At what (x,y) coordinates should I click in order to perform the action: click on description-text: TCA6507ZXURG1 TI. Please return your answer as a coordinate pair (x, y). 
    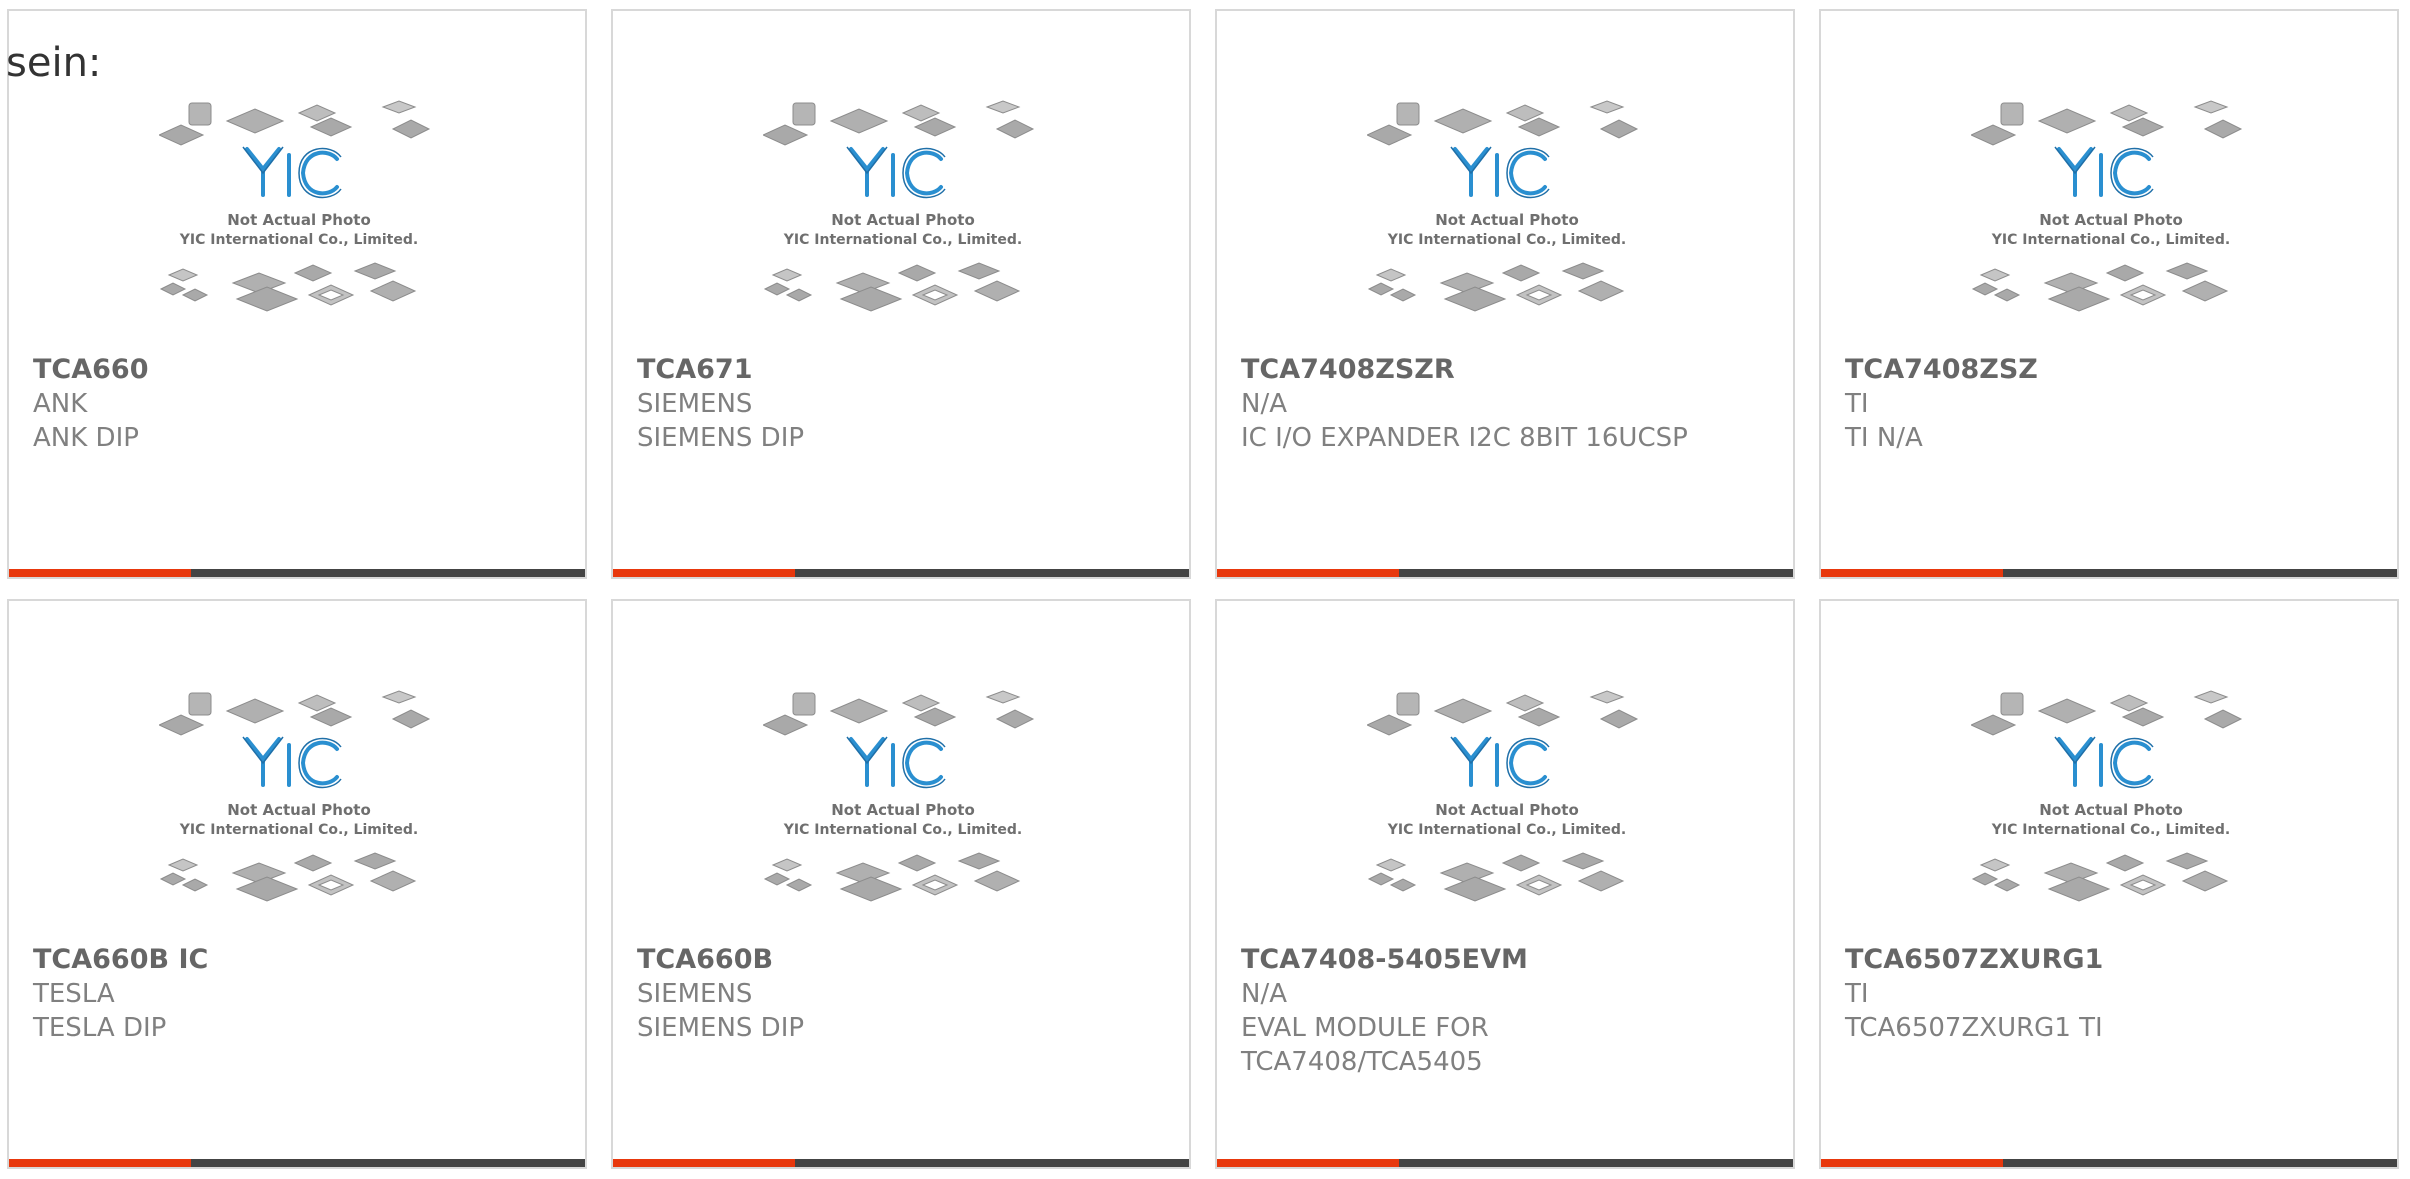
    Looking at the image, I should click on (1974, 1028).